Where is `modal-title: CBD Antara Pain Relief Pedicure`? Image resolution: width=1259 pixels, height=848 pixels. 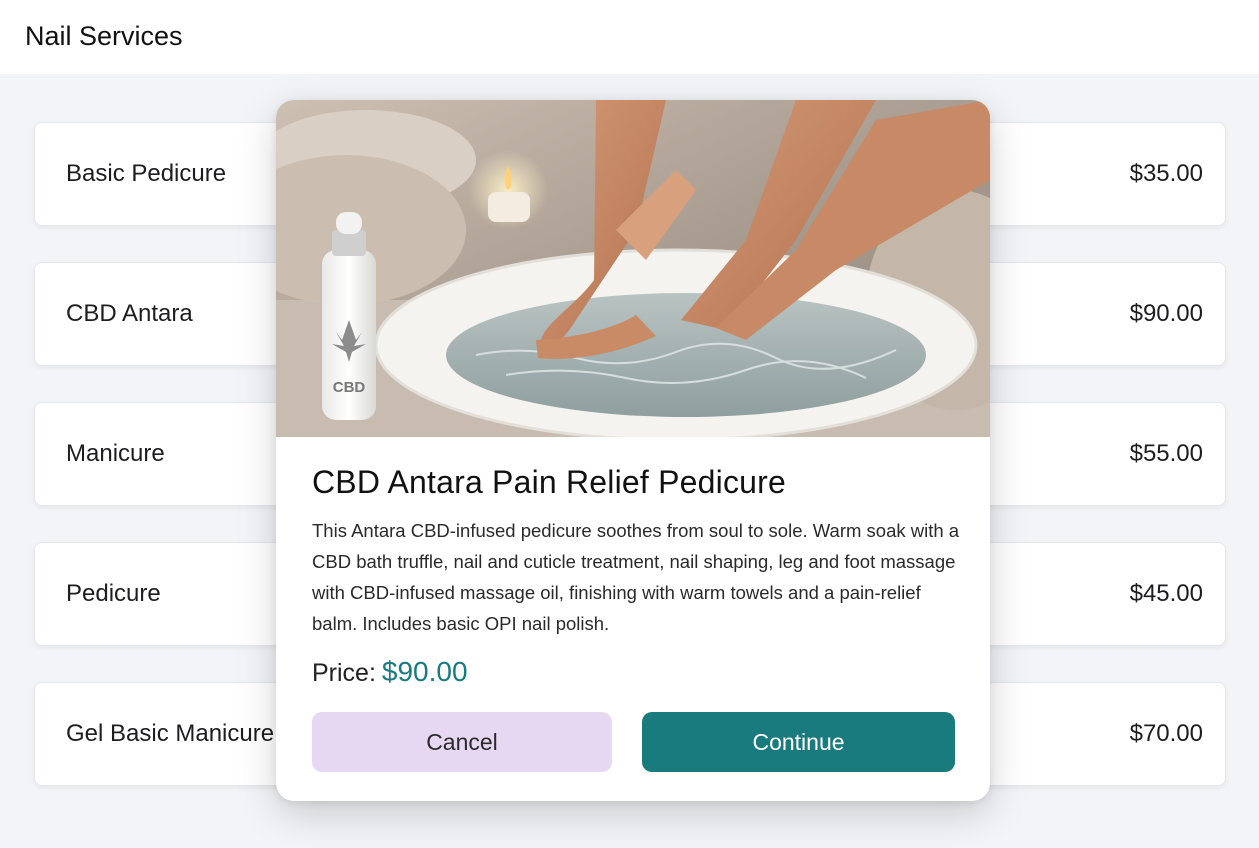 modal-title: CBD Antara Pain Relief Pedicure is located at coordinates (549, 482).